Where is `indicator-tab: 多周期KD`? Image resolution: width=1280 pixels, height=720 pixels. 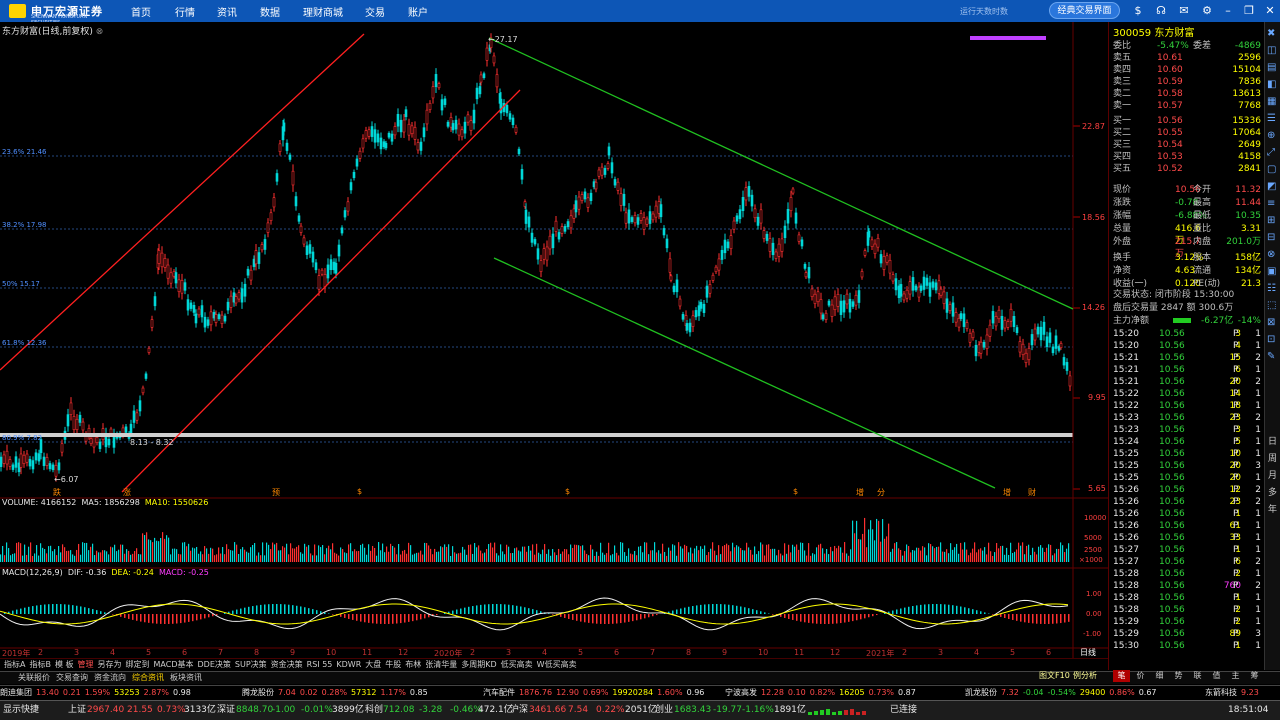 indicator-tab: 多周期KD is located at coordinates (478, 664).